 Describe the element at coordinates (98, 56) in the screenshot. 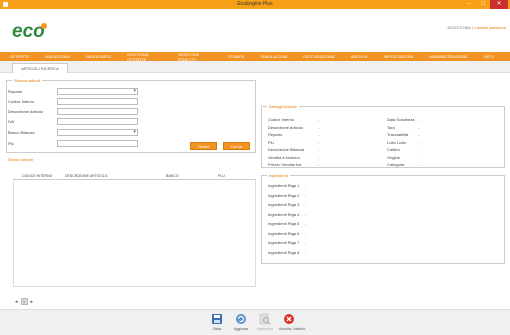

I see `menu-item-inventario: INVENTARIO` at that location.